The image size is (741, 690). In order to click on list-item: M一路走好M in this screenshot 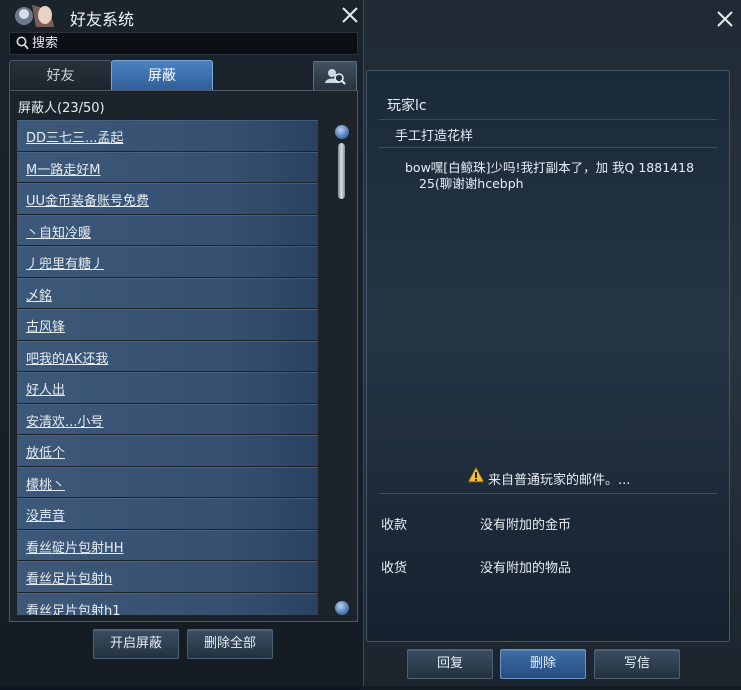, I will do `click(167, 166)`.